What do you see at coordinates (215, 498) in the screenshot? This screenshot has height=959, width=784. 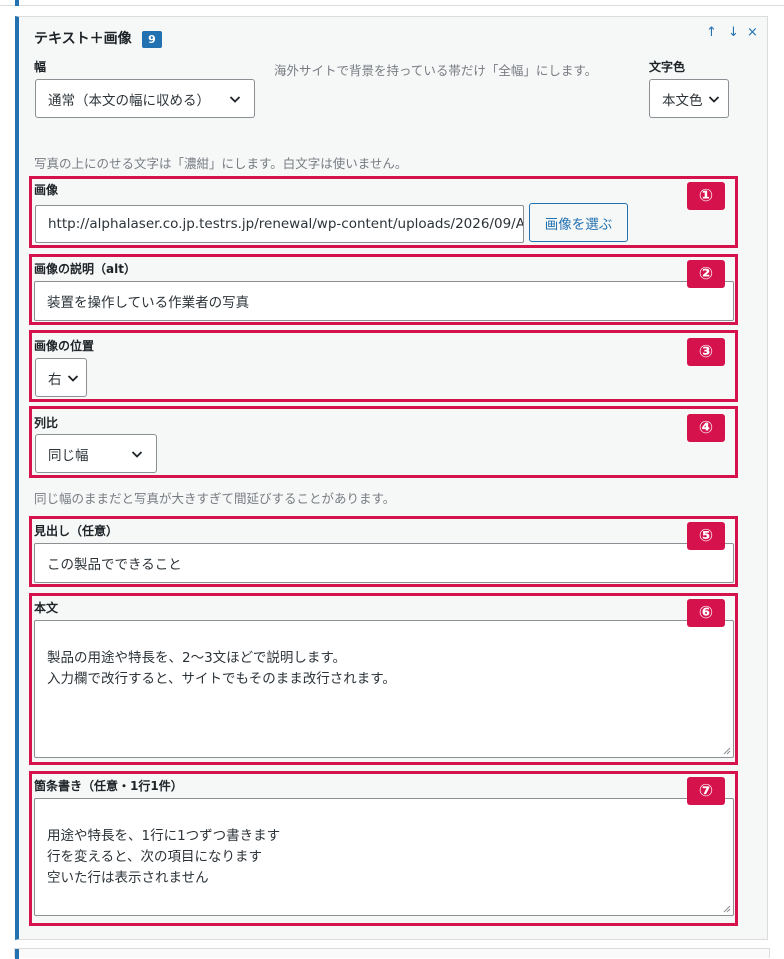 I see `ratio-hint: 同じ幅のままだと写真が大きすぎて間延びすることがあります。` at bounding box center [215, 498].